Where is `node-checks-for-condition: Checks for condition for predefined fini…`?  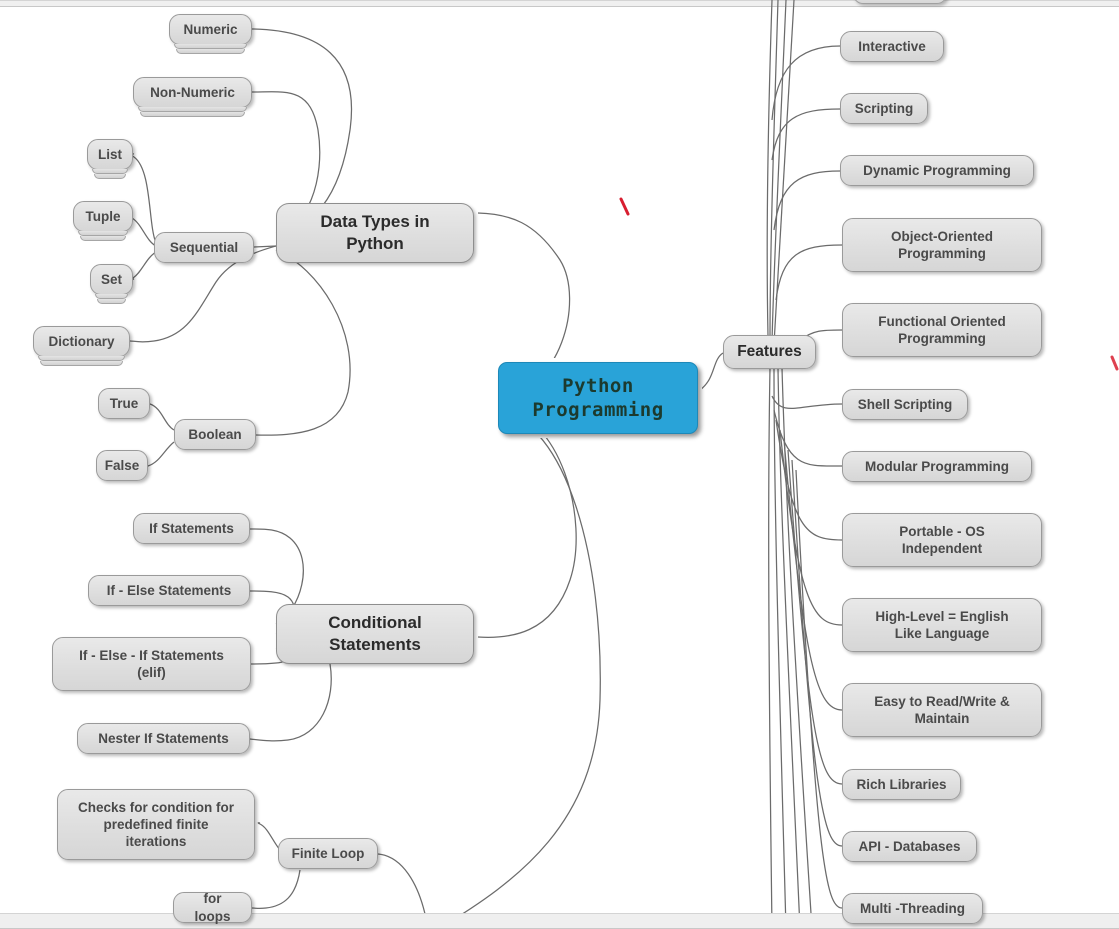
node-checks-for-condition: Checks for condition for predefined fini… is located at coordinates (156, 824).